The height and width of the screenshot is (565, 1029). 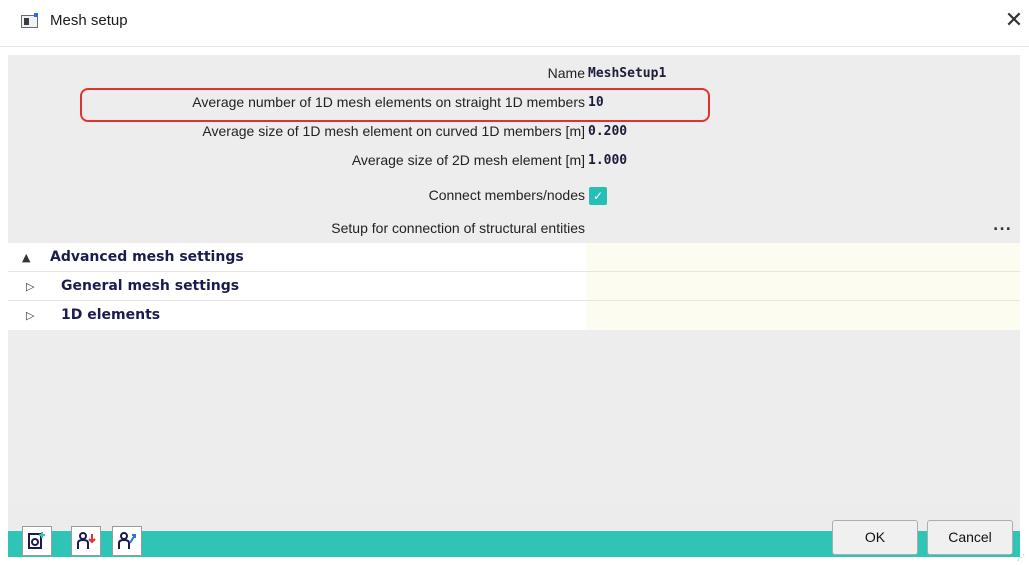 I want to click on section-general-mesh-settings: ▷ General mesh settings, so click(x=514, y=286).